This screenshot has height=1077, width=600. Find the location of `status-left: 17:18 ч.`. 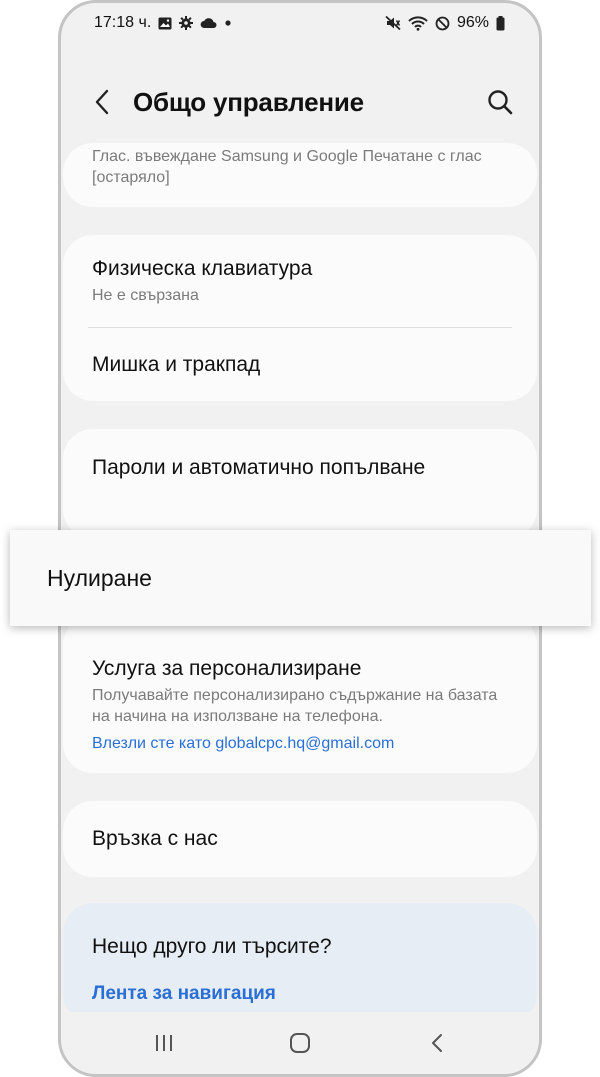

status-left: 17:18 ч. is located at coordinates (163, 23).